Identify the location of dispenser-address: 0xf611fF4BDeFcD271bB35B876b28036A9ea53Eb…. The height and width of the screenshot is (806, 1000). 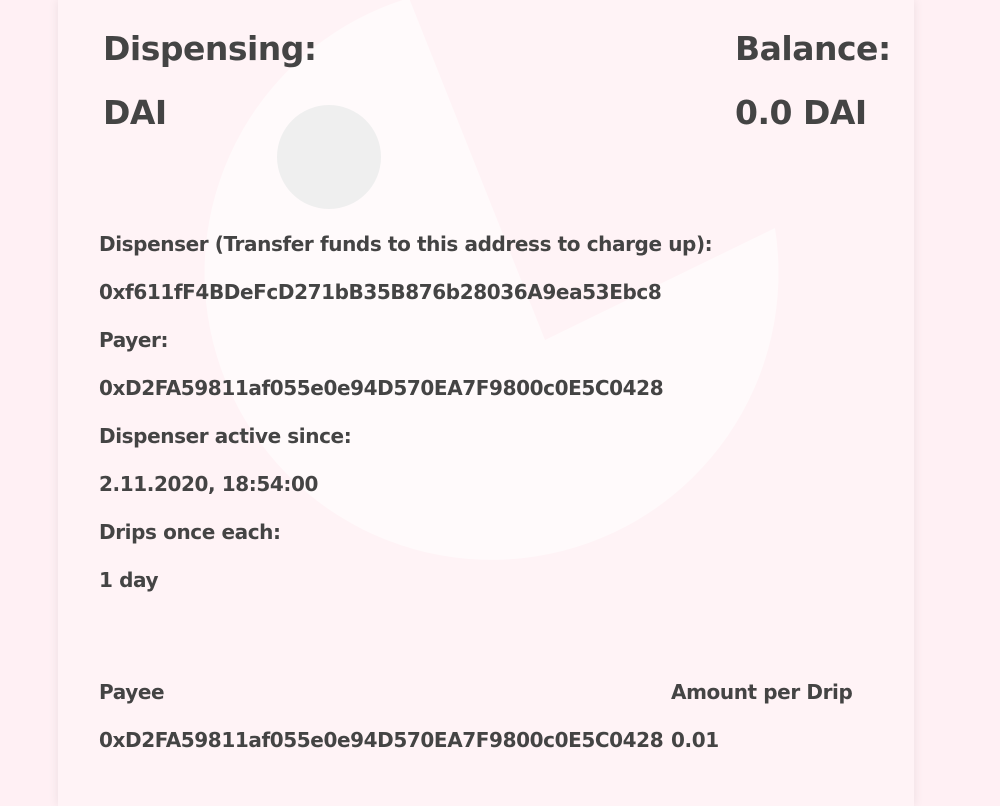
(380, 292).